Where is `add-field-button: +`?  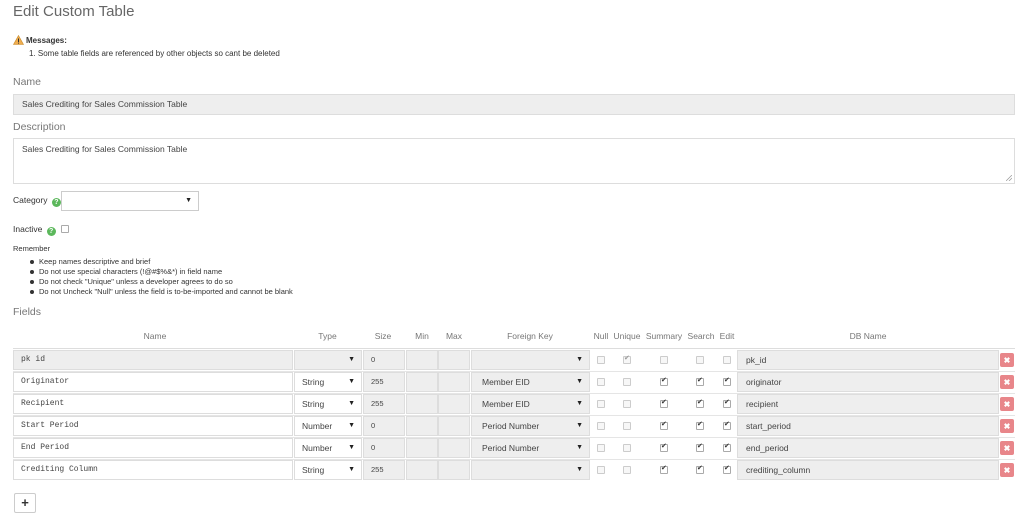 add-field-button: + is located at coordinates (25, 503).